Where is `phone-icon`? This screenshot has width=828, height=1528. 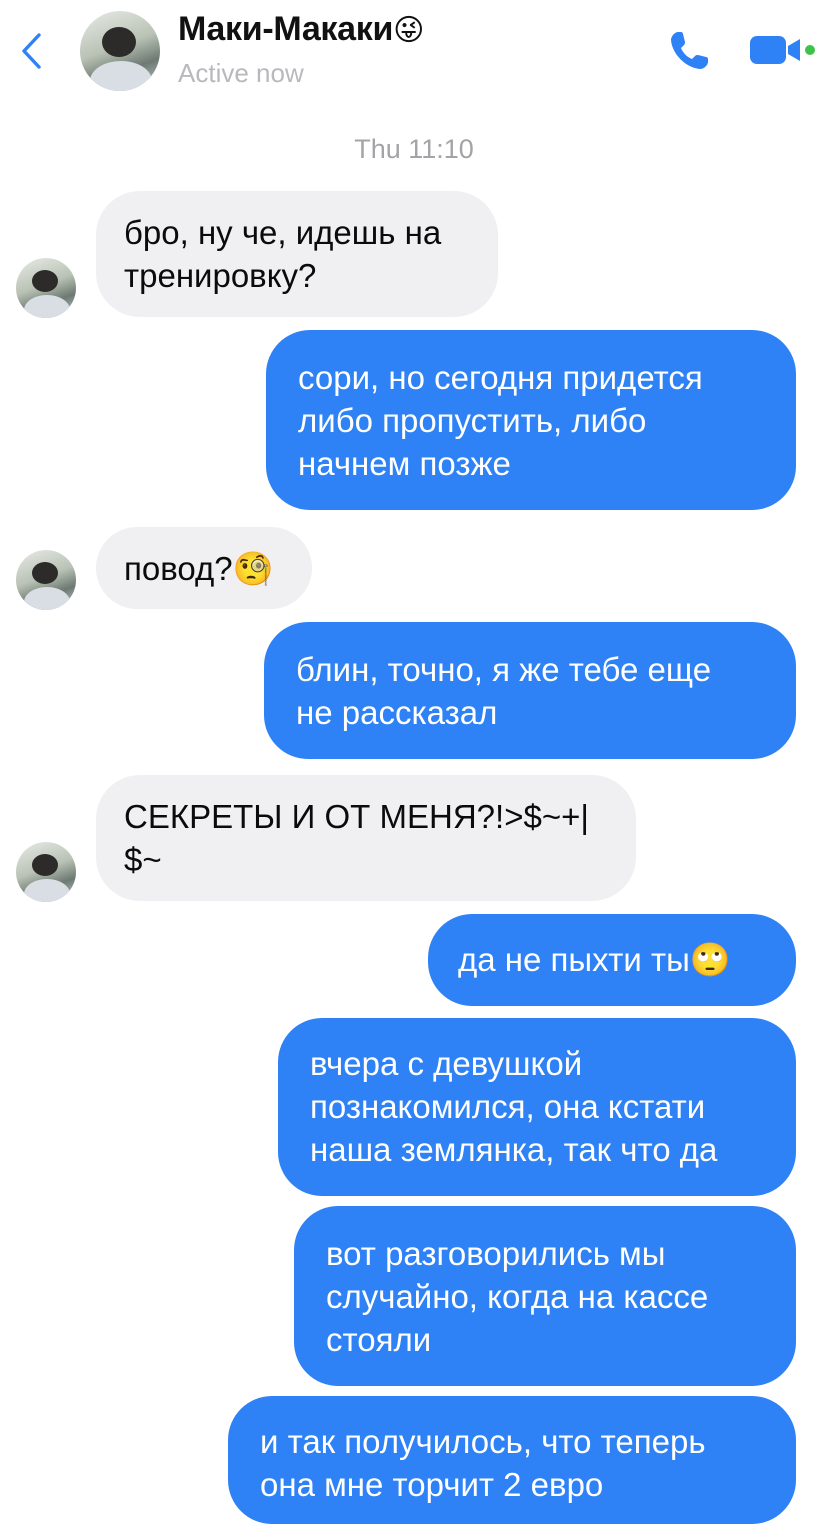
phone-icon is located at coordinates (689, 50).